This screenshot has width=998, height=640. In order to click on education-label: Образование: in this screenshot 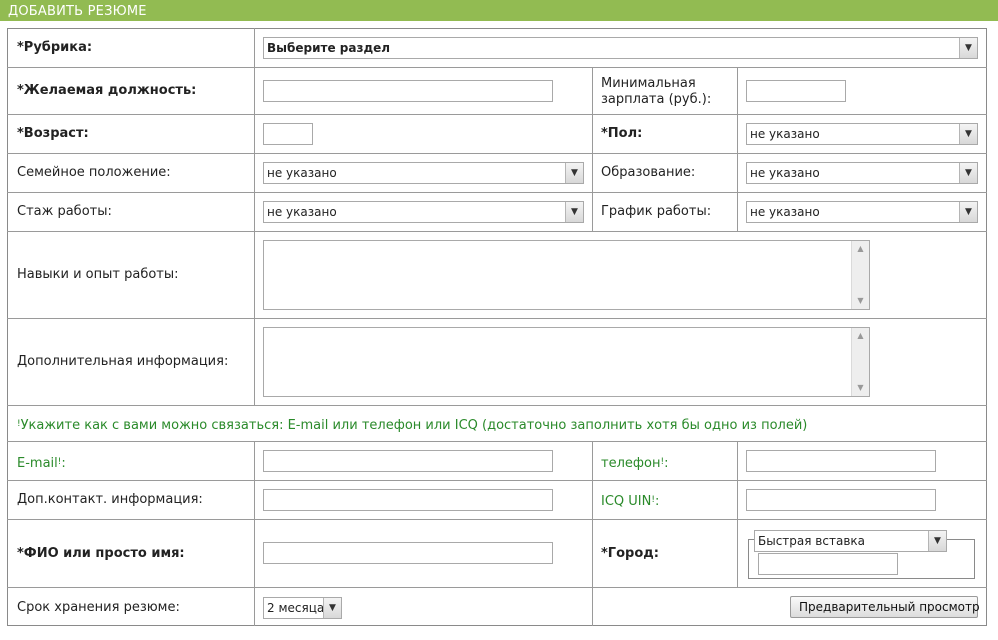, I will do `click(648, 172)`.